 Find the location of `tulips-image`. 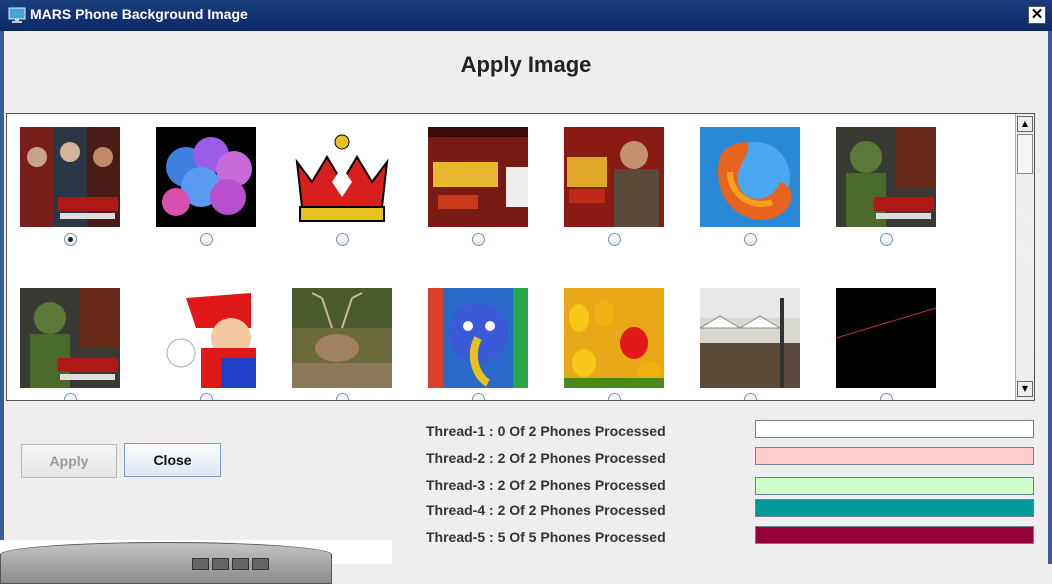

tulips-image is located at coordinates (614, 338).